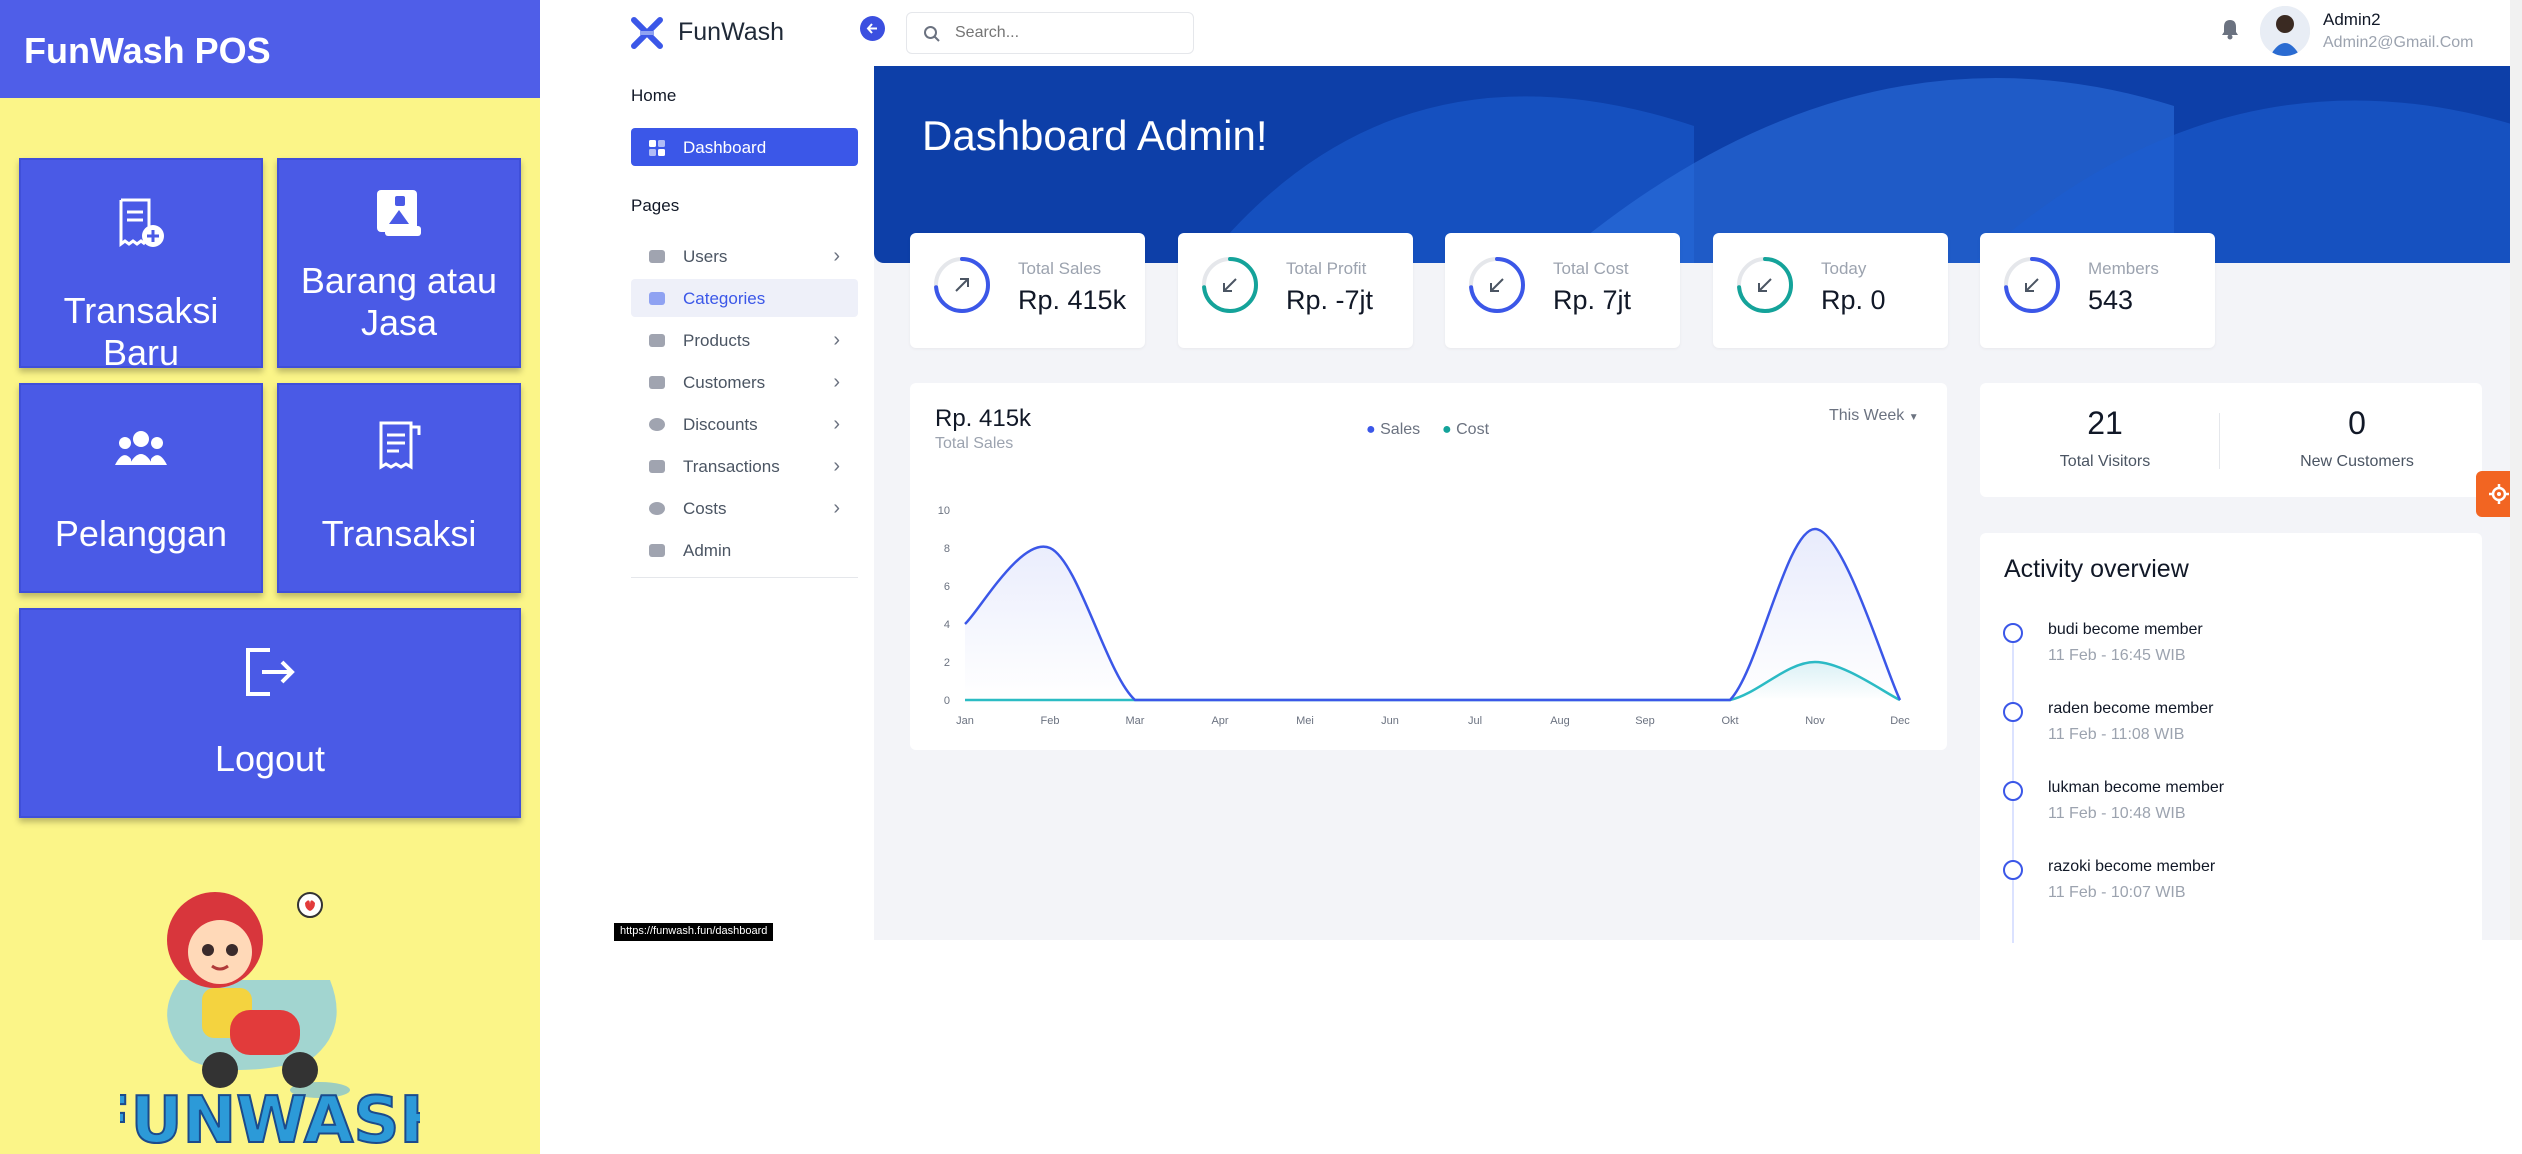 The width and height of the screenshot is (2522, 1154). What do you see at coordinates (270, 758) in the screenshot?
I see `logout-label: Logout` at bounding box center [270, 758].